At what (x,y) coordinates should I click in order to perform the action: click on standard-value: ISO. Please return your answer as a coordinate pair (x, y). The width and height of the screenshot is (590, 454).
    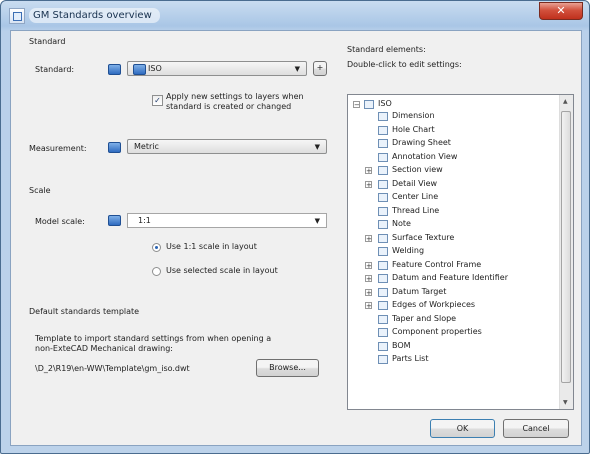
    Looking at the image, I should click on (155, 68).